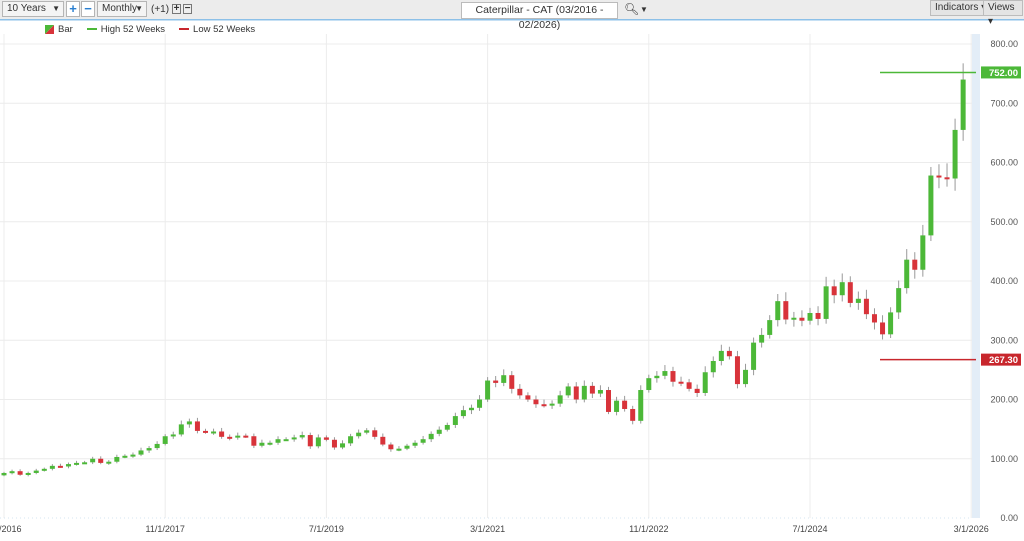 Image resolution: width=1024 pixels, height=541 pixels. I want to click on offset-label: (+1), so click(160, 9).